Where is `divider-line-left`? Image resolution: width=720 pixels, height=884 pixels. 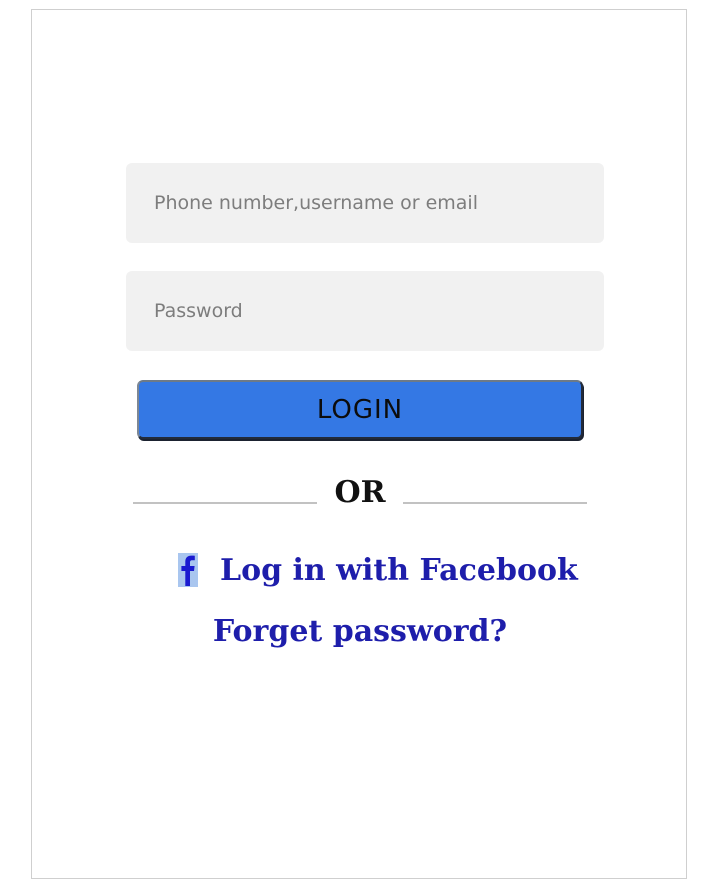 divider-line-left is located at coordinates (225, 503).